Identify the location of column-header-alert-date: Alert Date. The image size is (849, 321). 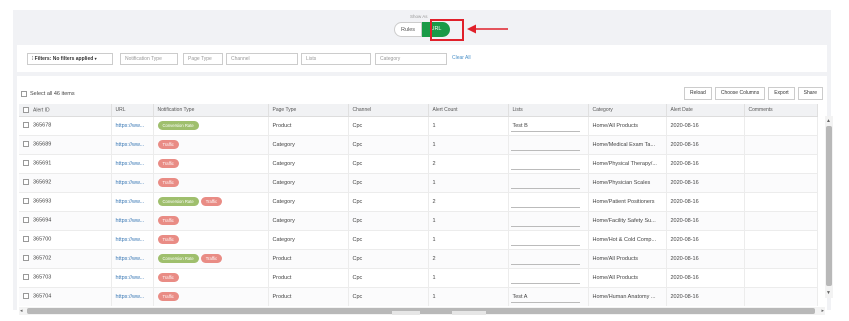
(705, 110).